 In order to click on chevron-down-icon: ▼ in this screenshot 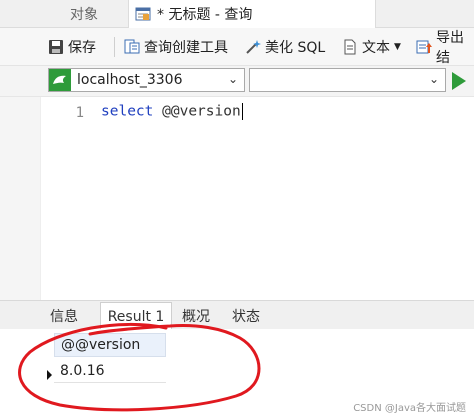, I will do `click(397, 47)`.